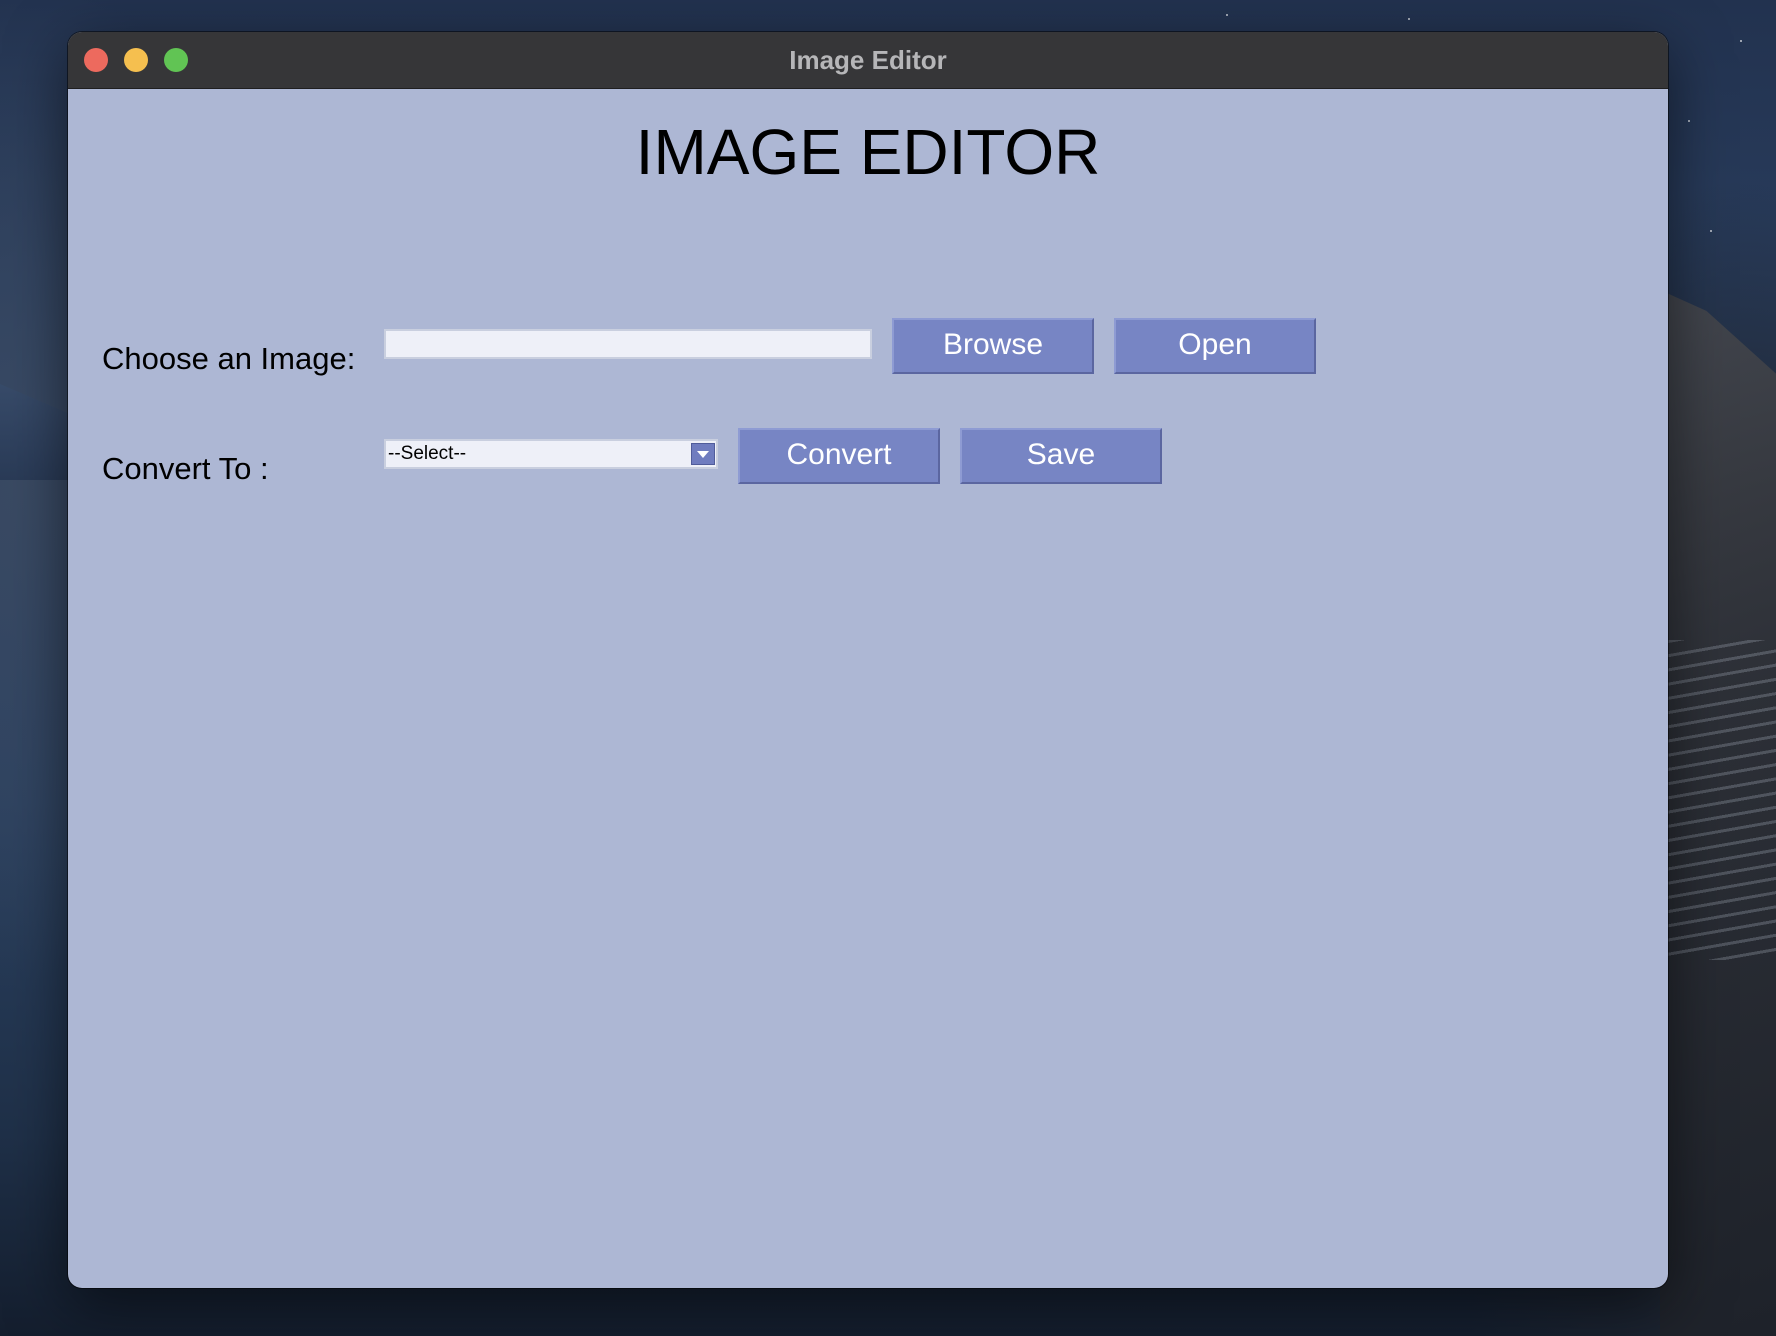  What do you see at coordinates (839, 456) in the screenshot?
I see `convert-button: Convert` at bounding box center [839, 456].